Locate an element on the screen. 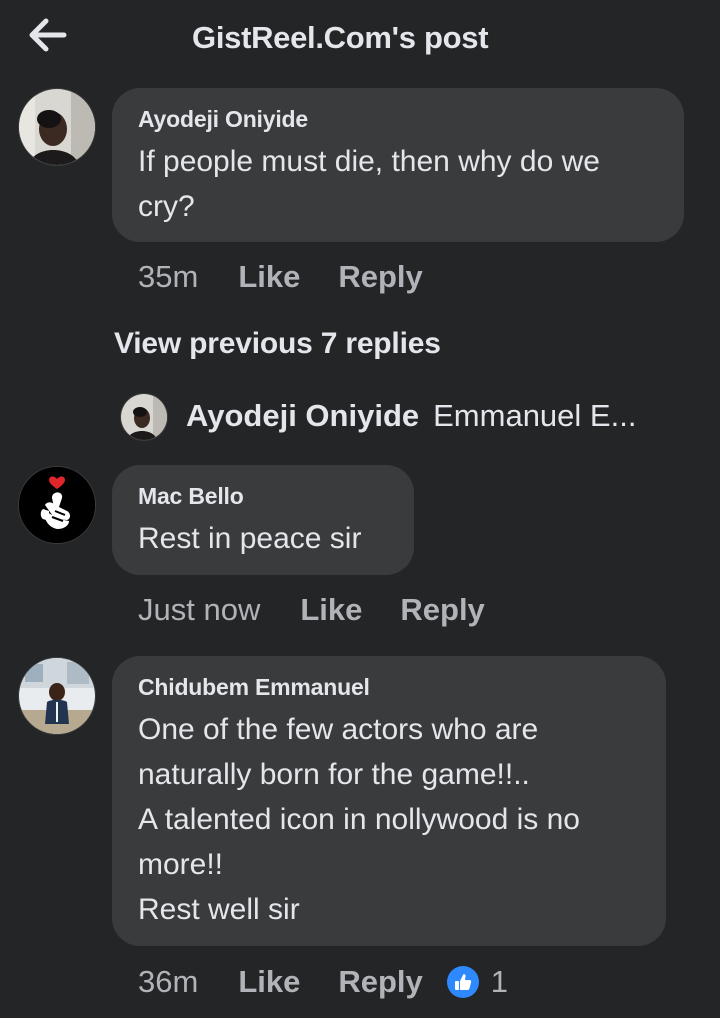  back-button is located at coordinates (48, 35).